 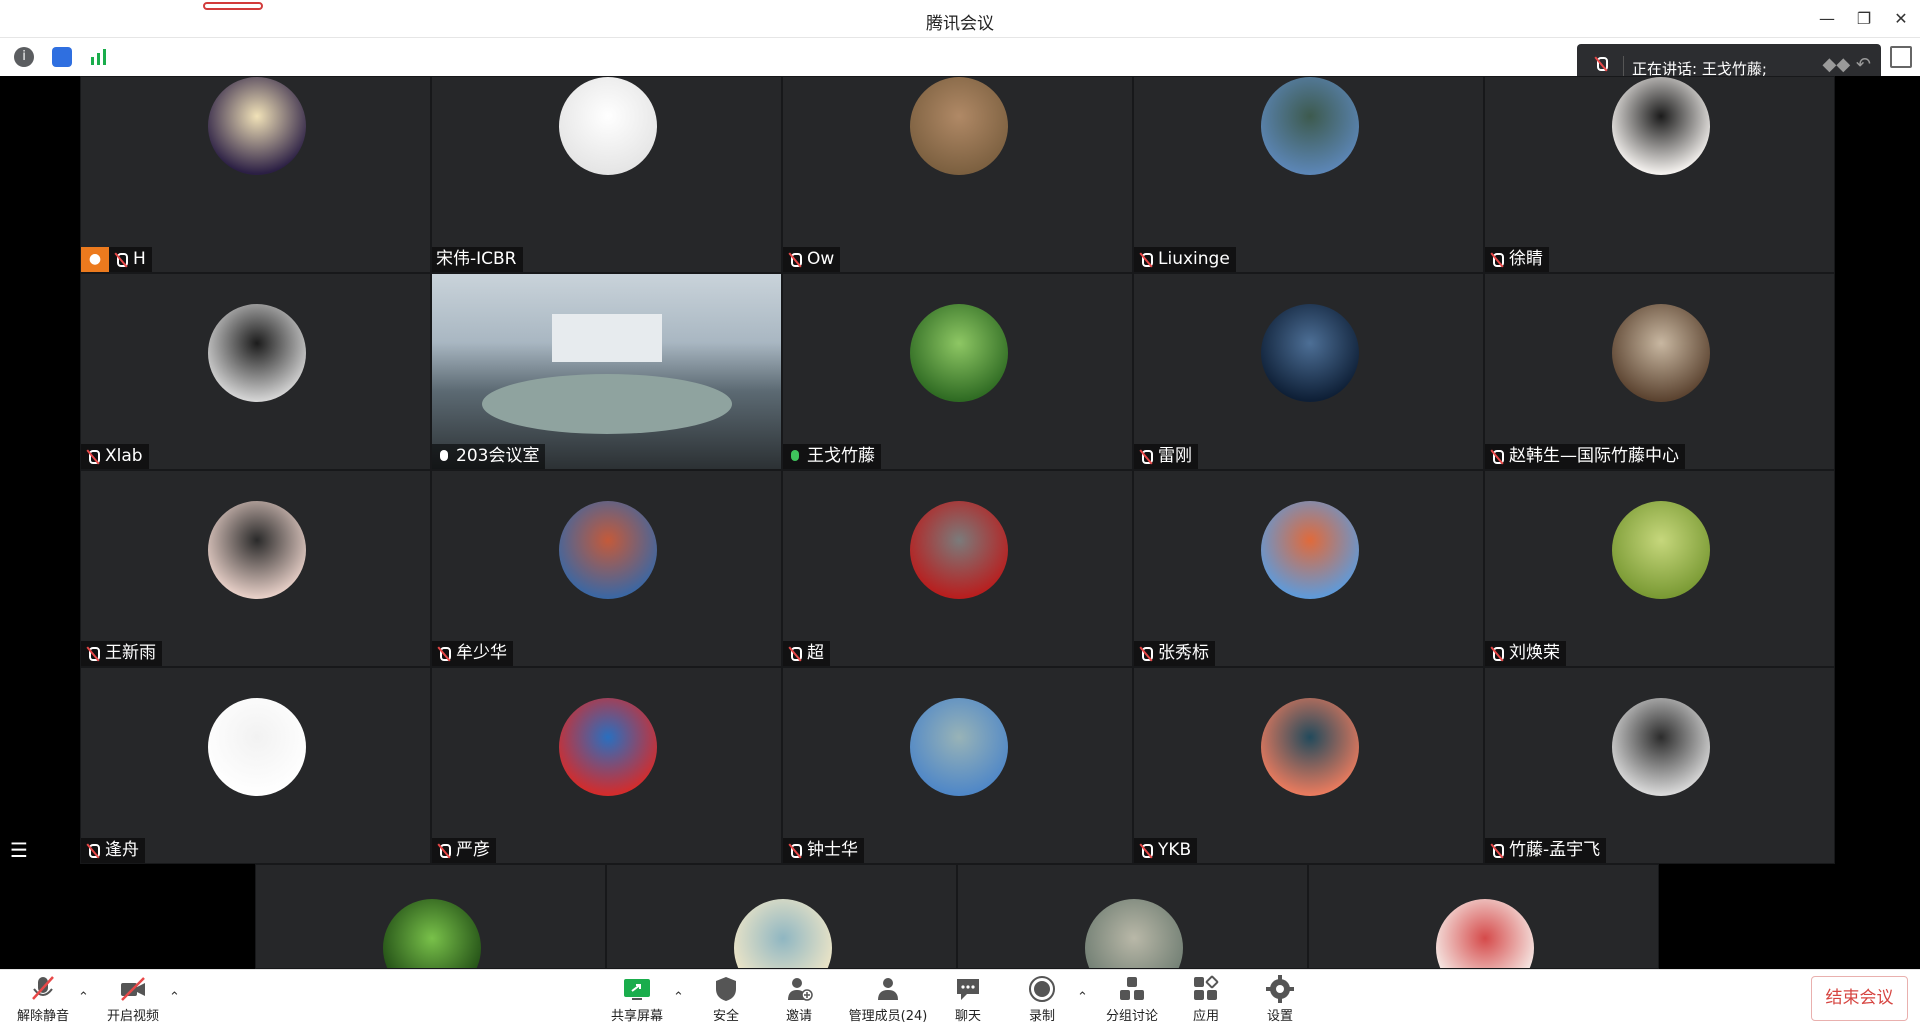 I want to click on share-options-chevron: ⌃, so click(x=678, y=997).